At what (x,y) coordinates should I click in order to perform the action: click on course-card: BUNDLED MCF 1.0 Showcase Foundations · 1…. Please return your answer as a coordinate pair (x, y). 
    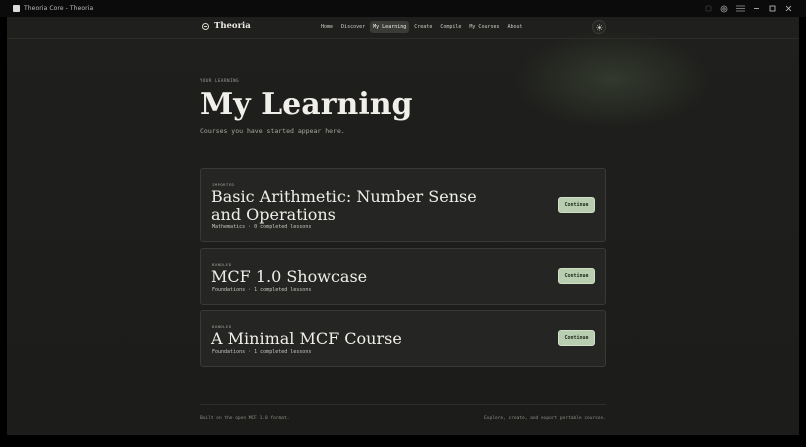
    Looking at the image, I should click on (403, 276).